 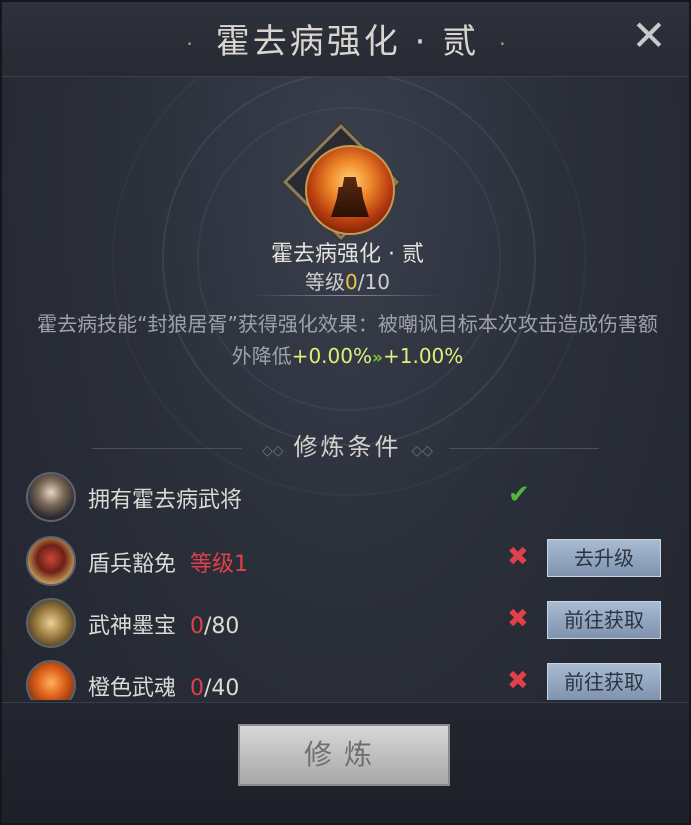 What do you see at coordinates (132, 626) in the screenshot?
I see `condition-label: 武神墨宝` at bounding box center [132, 626].